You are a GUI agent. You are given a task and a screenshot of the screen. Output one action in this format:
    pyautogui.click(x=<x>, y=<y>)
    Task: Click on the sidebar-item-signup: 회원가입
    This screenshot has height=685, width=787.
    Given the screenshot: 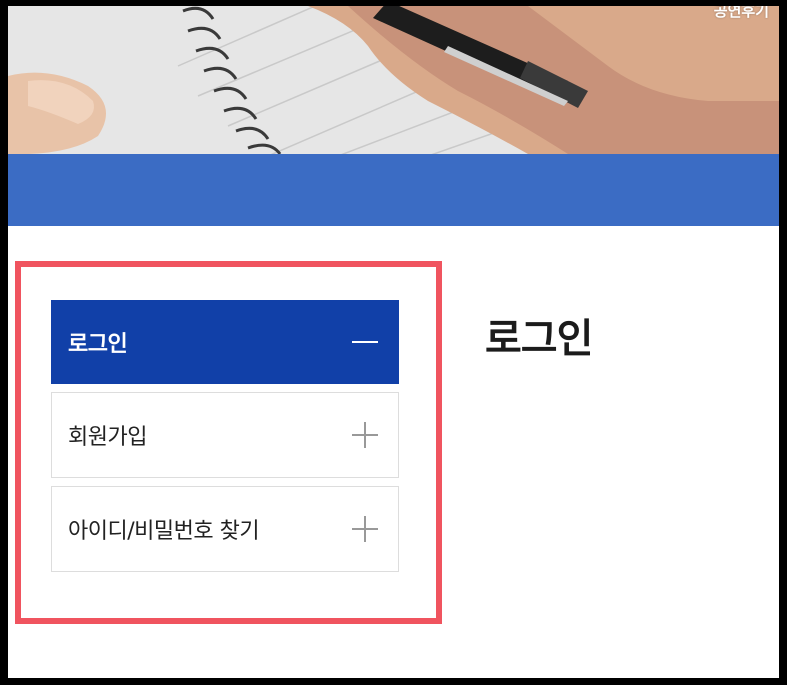 What is the action you would take?
    pyautogui.click(x=225, y=435)
    